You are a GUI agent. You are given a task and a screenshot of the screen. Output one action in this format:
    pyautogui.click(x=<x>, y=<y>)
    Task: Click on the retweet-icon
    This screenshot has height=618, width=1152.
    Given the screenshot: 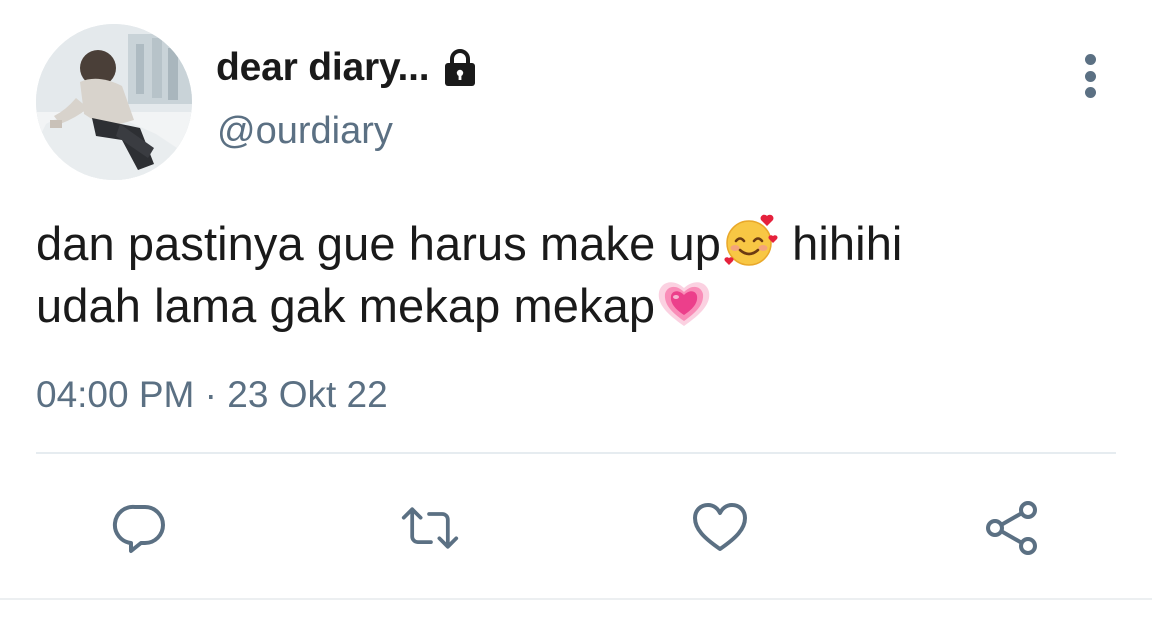 What is the action you would take?
    pyautogui.click(x=430, y=528)
    